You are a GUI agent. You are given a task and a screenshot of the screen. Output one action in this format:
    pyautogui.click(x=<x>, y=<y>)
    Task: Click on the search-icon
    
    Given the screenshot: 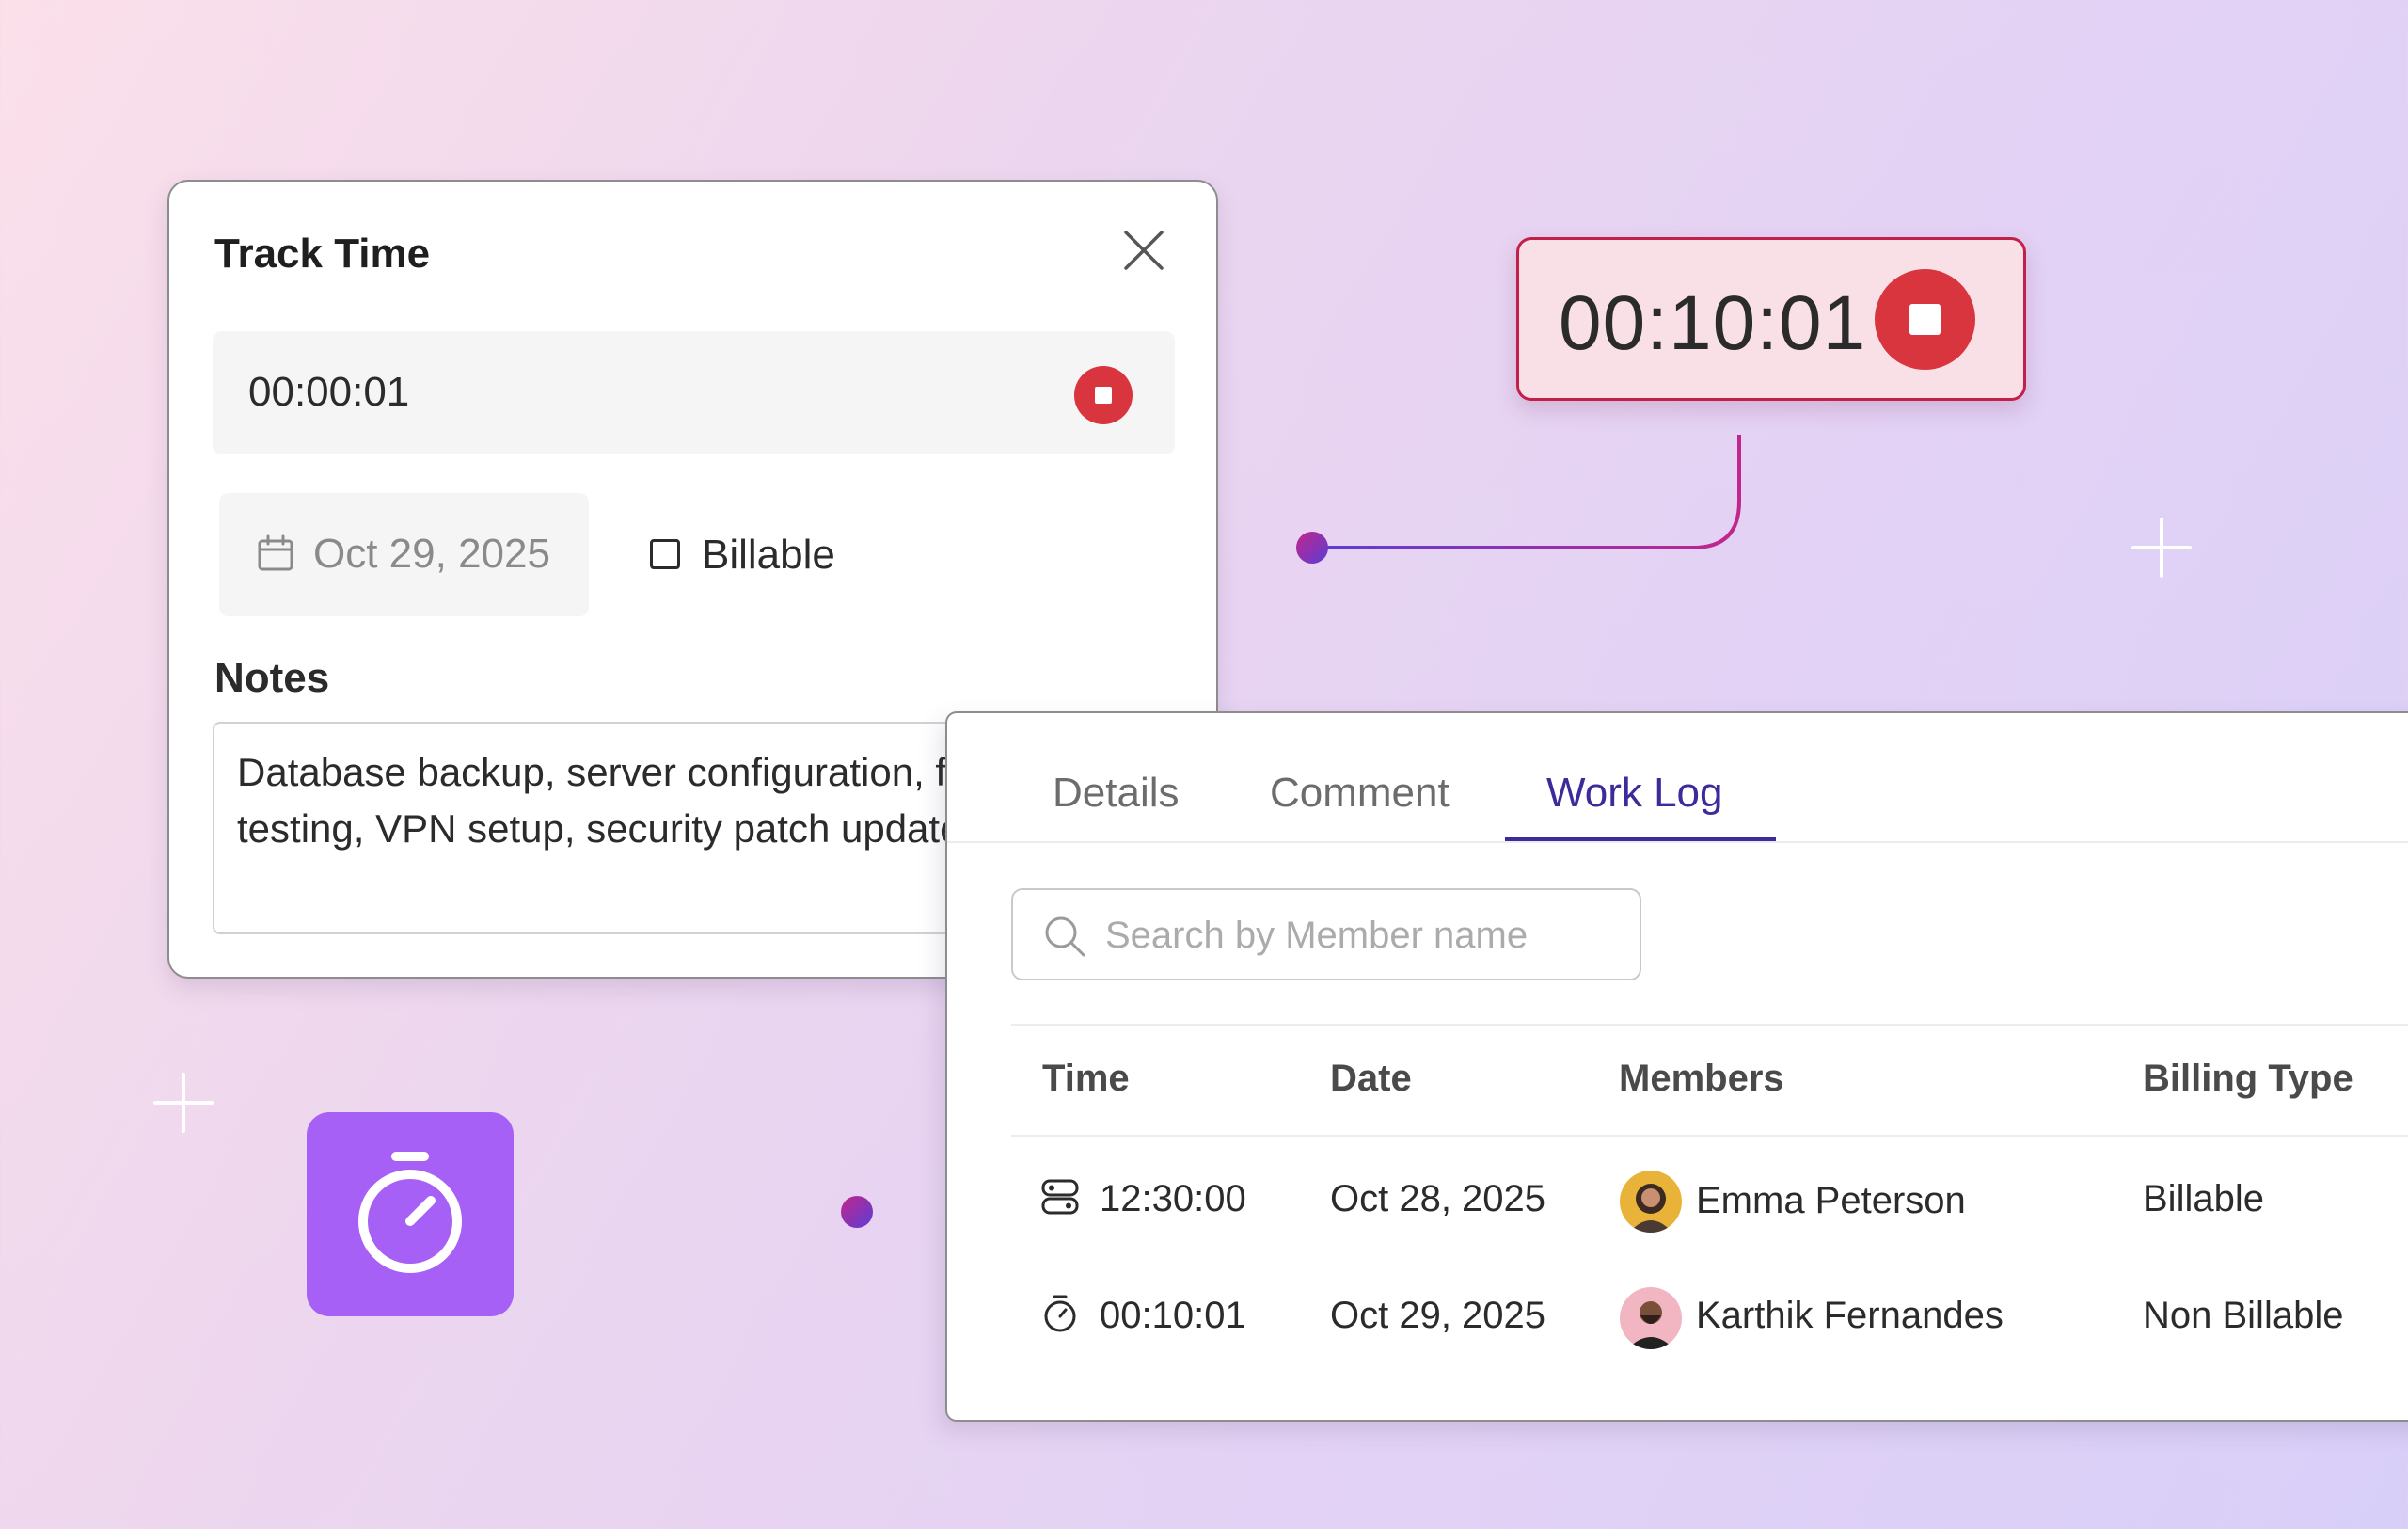 What is the action you would take?
    pyautogui.click(x=1065, y=936)
    